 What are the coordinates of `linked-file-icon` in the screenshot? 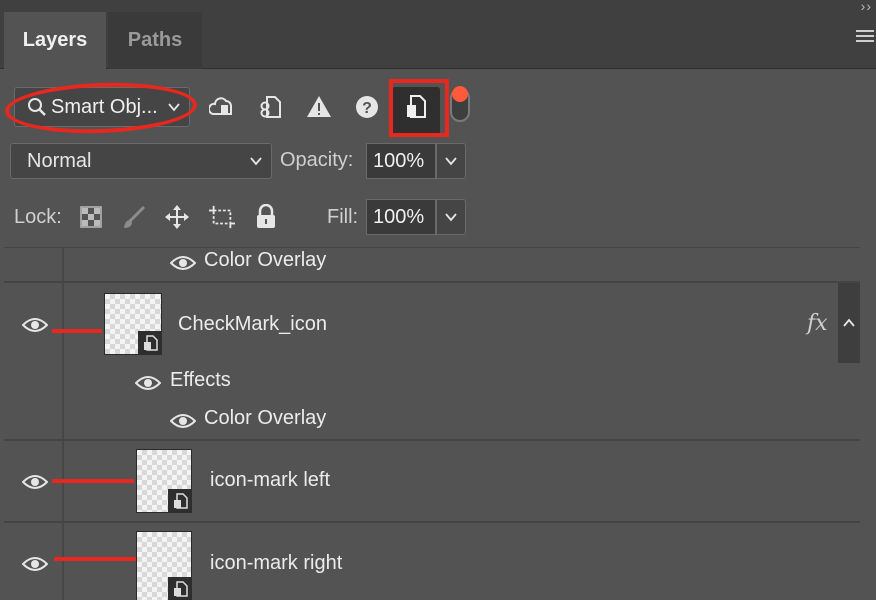 It's located at (270, 107).